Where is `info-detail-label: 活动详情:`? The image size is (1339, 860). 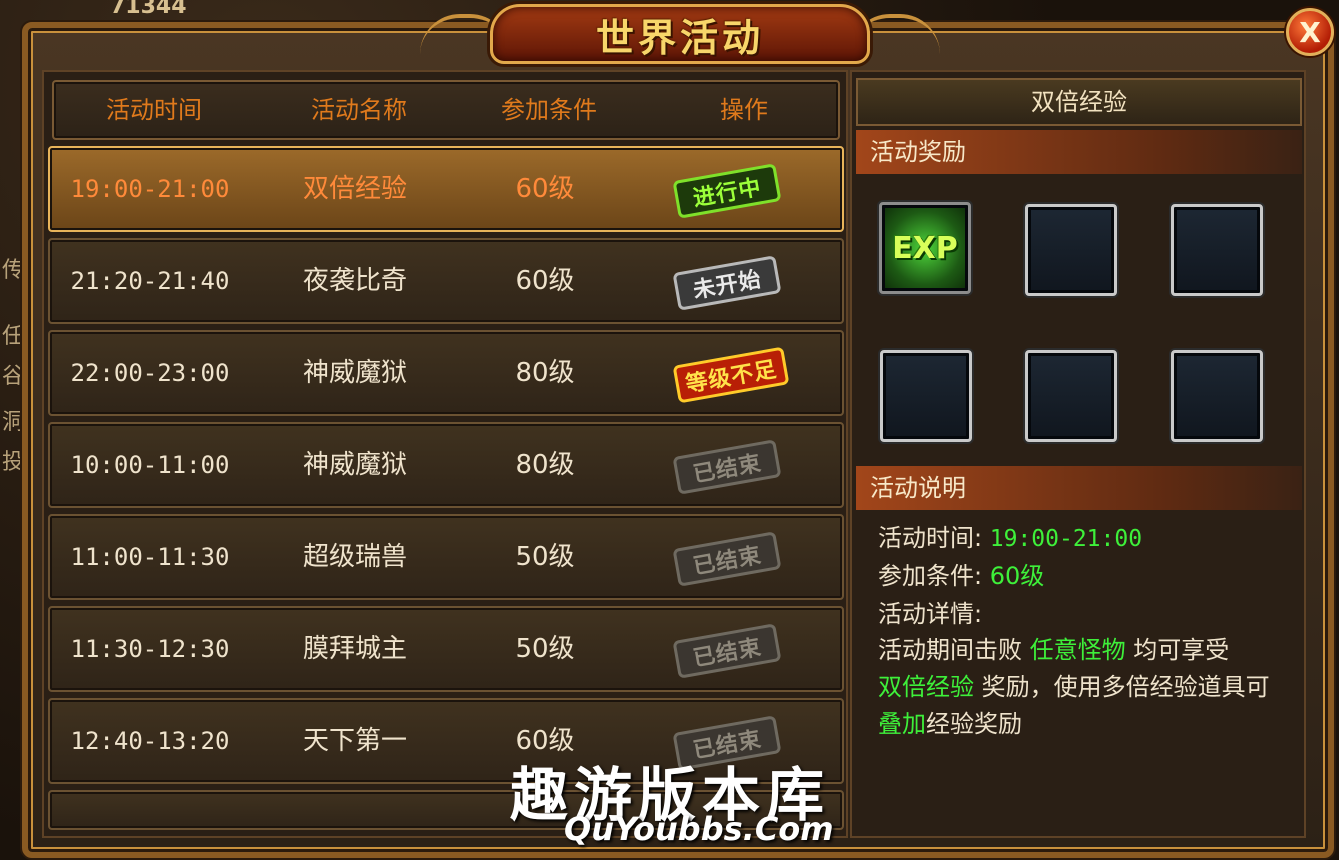 info-detail-label: 活动详情: is located at coordinates (930, 614).